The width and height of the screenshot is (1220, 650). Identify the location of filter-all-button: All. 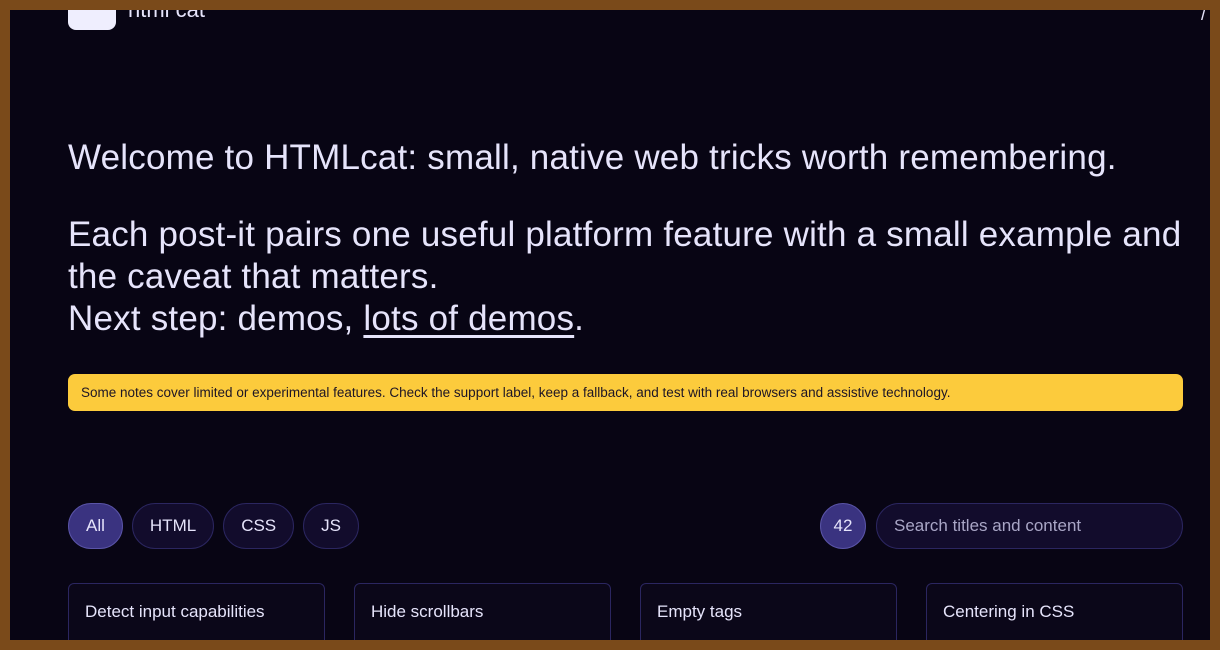
(95, 526).